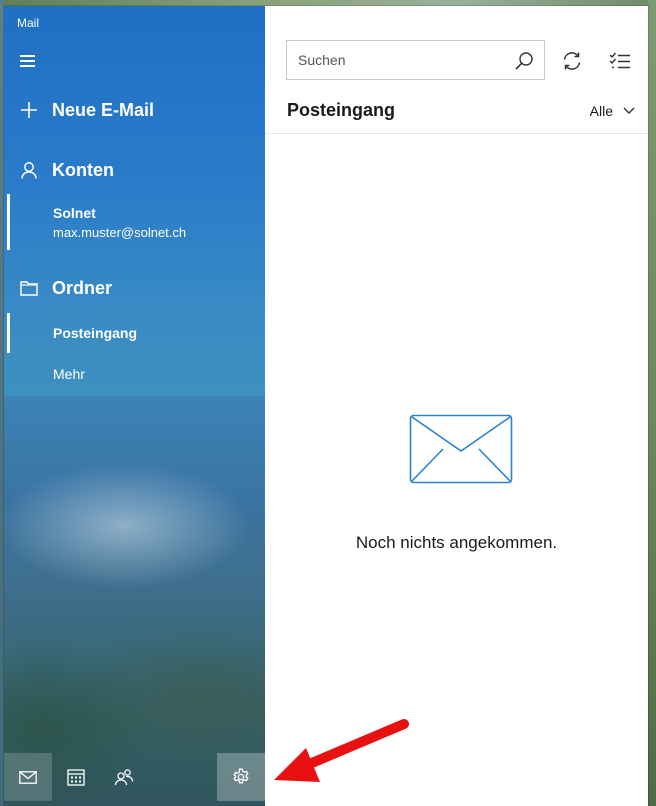  Describe the element at coordinates (134, 374) in the screenshot. I see `folder-item-more: Mehr` at that location.